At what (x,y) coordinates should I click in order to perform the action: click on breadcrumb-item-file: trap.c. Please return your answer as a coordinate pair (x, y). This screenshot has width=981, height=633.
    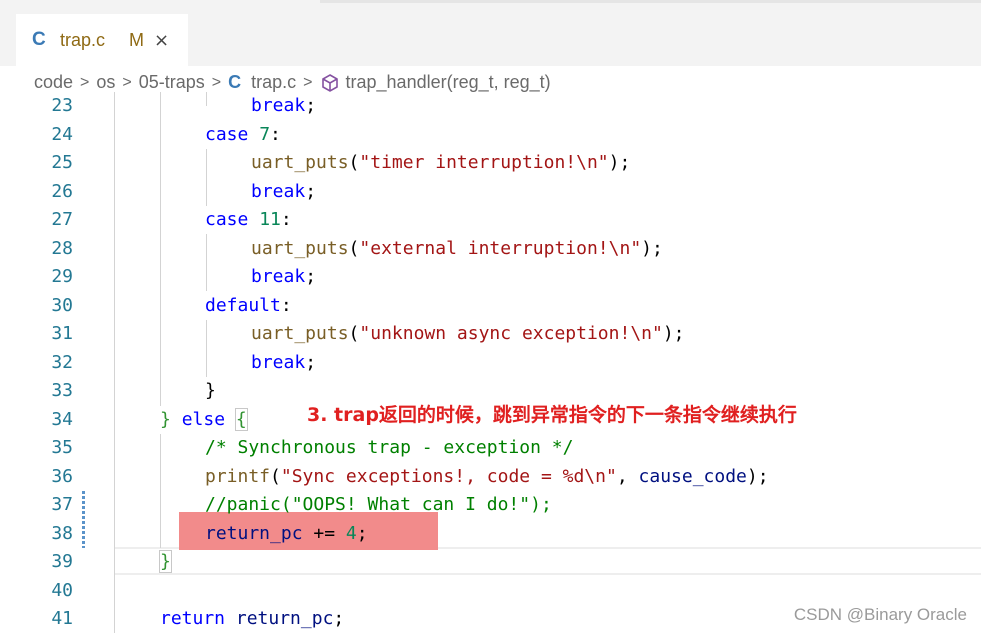
    Looking at the image, I should click on (273, 82).